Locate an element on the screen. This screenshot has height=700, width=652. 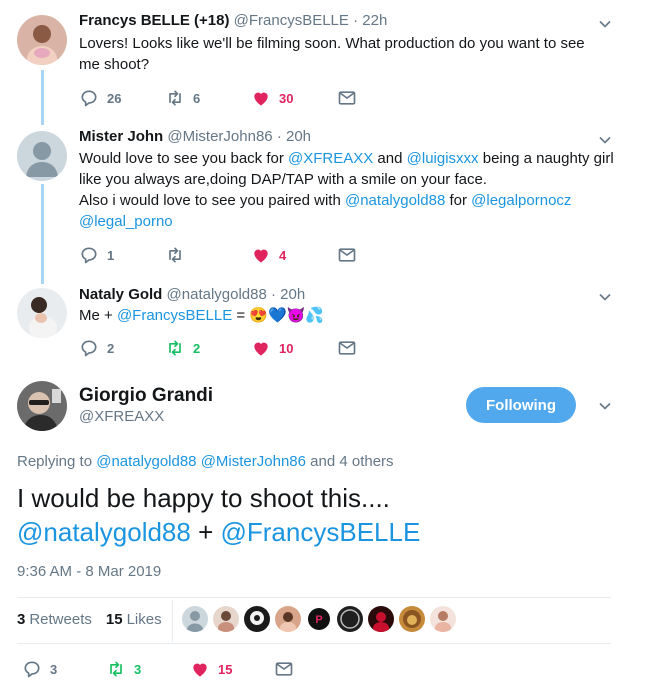
replying-prefix: Replying to is located at coordinates (57, 461).